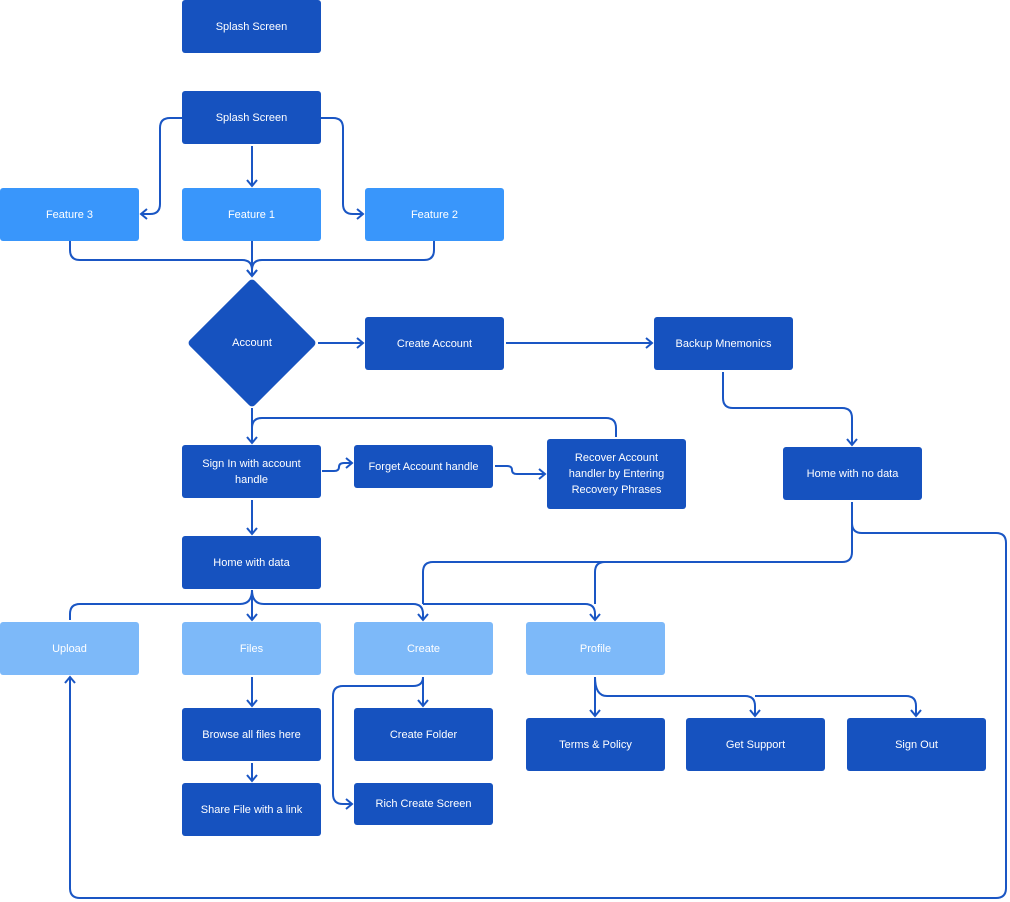 The width and height of the screenshot is (1010, 902). What do you see at coordinates (251, 734) in the screenshot?
I see `node-browse-files: Browse all files here` at bounding box center [251, 734].